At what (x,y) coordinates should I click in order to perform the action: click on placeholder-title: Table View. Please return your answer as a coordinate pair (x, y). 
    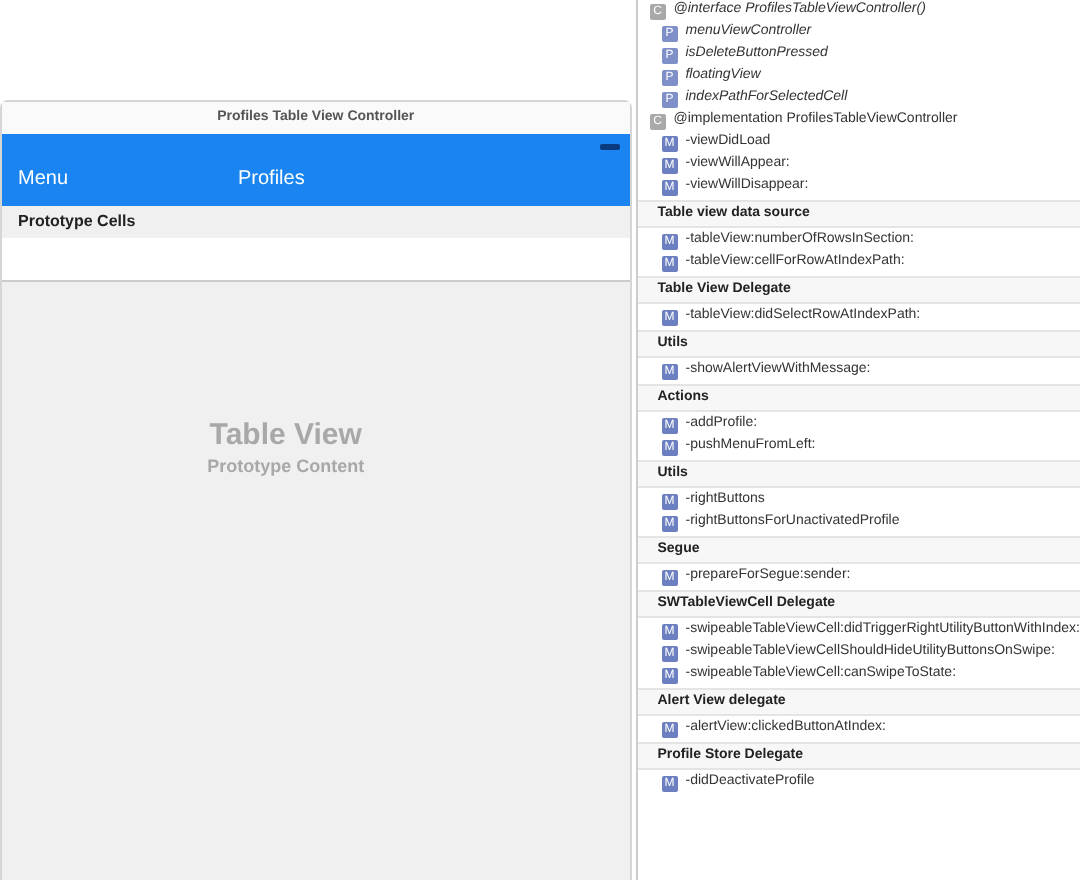
    Looking at the image, I should click on (285, 436).